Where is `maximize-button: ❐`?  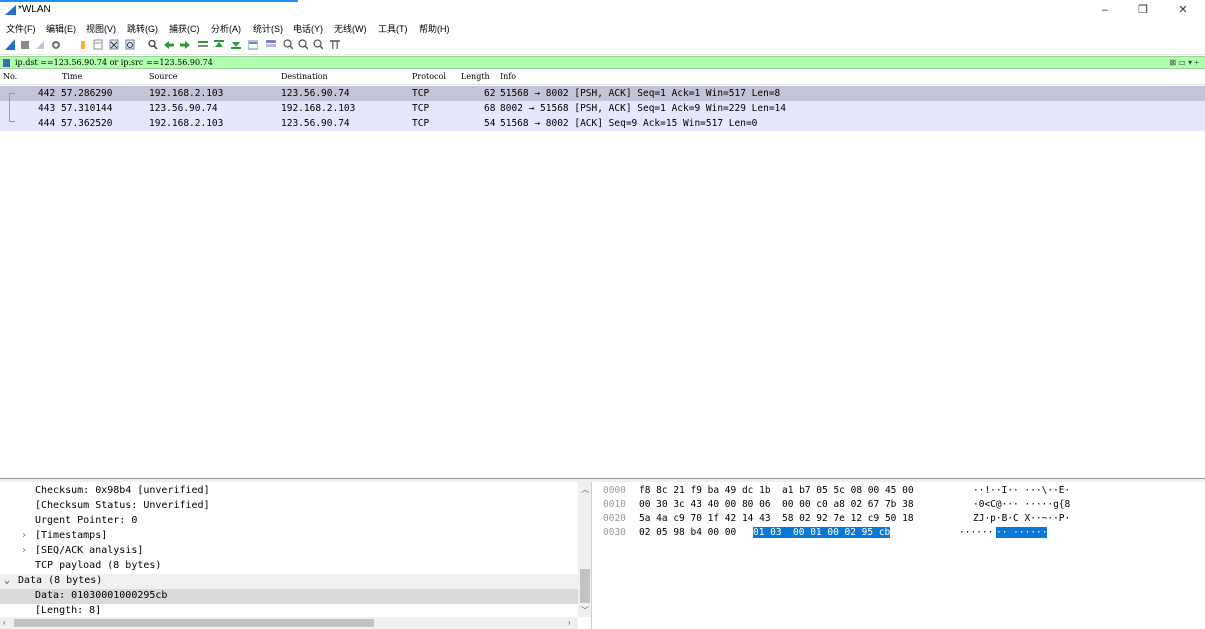
maximize-button: ❐ is located at coordinates (1143, 10).